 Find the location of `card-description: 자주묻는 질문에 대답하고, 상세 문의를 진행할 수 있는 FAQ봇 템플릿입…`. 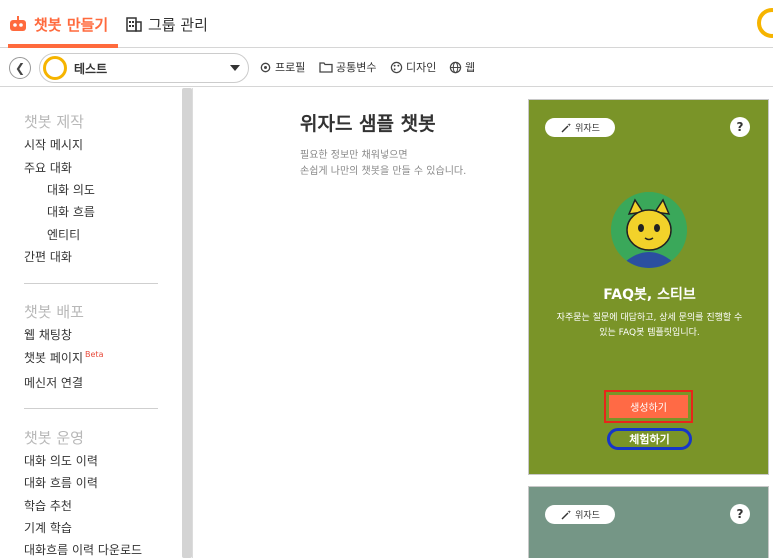

card-description: 자주묻는 질문에 대답하고, 상세 문의를 진행할 수 있는 FAQ봇 템플릿입… is located at coordinates (649, 326).